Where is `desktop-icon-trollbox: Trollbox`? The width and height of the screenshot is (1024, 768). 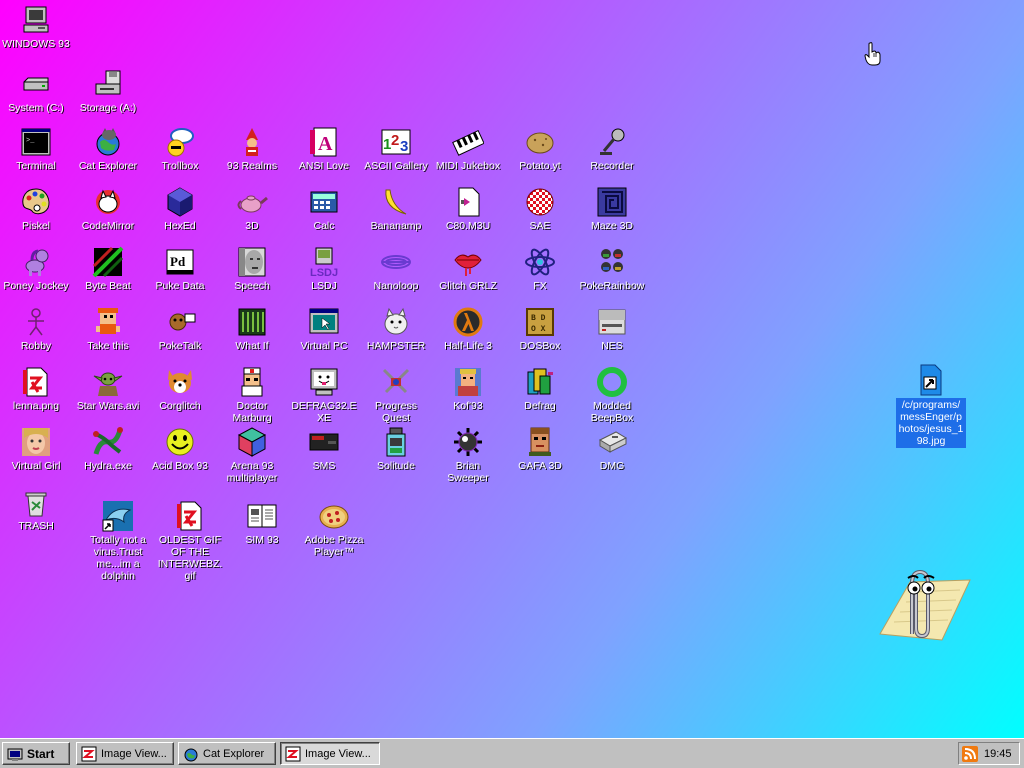
desktop-icon-trollbox: Trollbox is located at coordinates (180, 149).